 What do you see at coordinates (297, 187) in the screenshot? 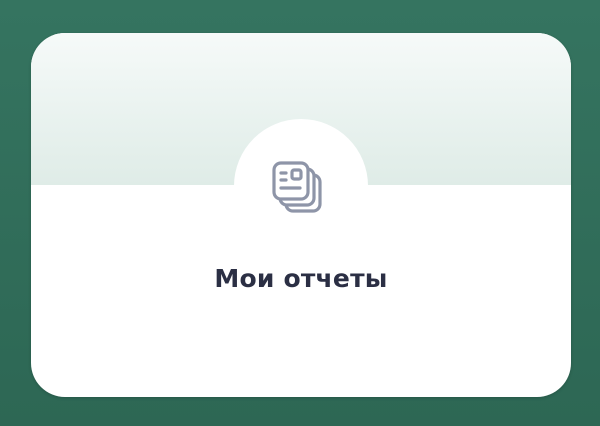
I see `stacked-documents-icon` at bounding box center [297, 187].